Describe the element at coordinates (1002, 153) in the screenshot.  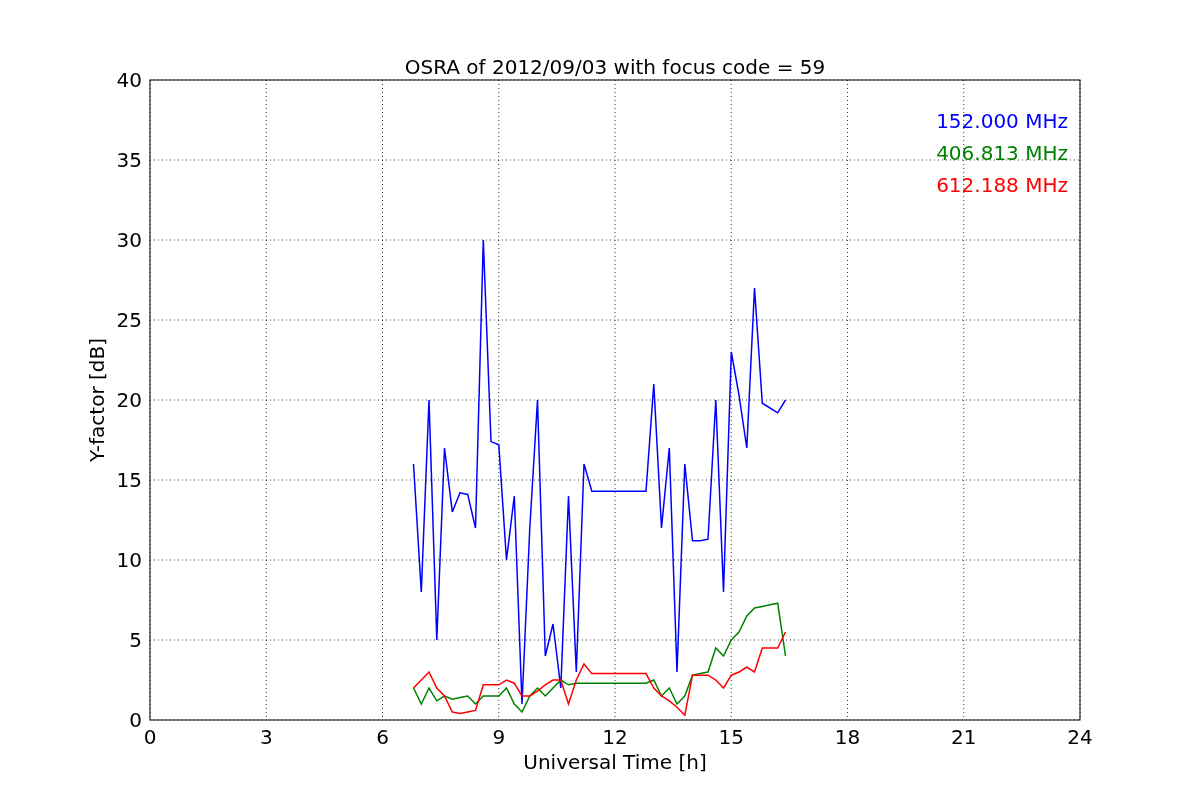
I see `legend-label: 406.813 MHz` at that location.